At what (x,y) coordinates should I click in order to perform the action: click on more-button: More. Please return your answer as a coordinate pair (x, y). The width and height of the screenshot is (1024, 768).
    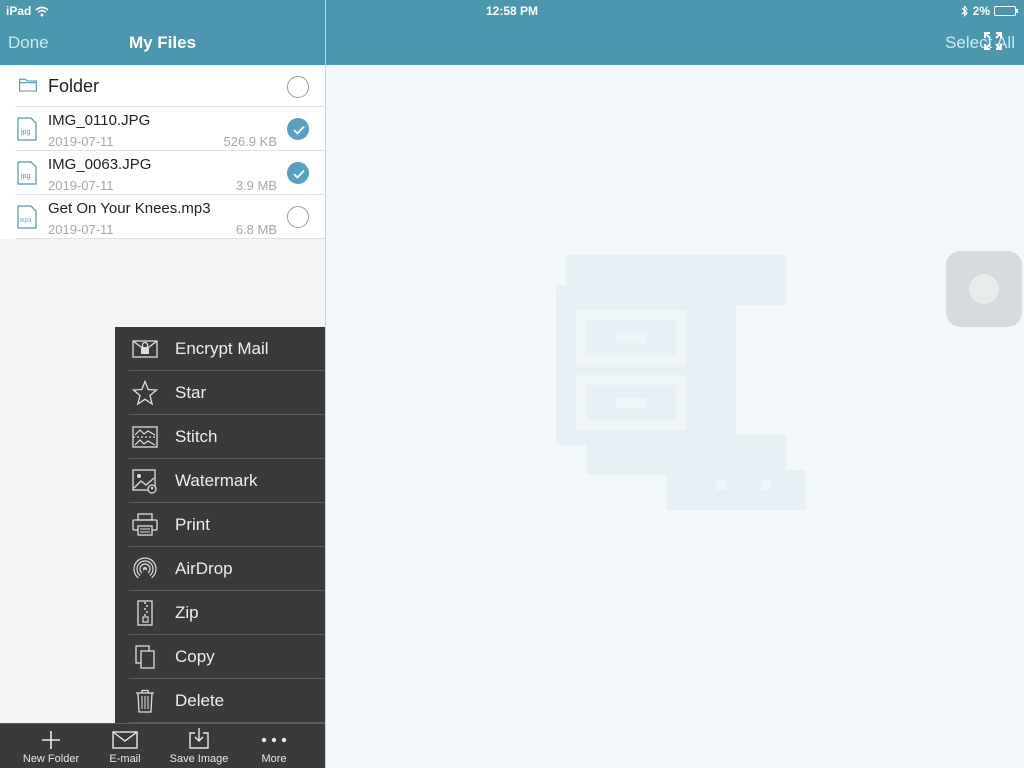
    Looking at the image, I should click on (274, 746).